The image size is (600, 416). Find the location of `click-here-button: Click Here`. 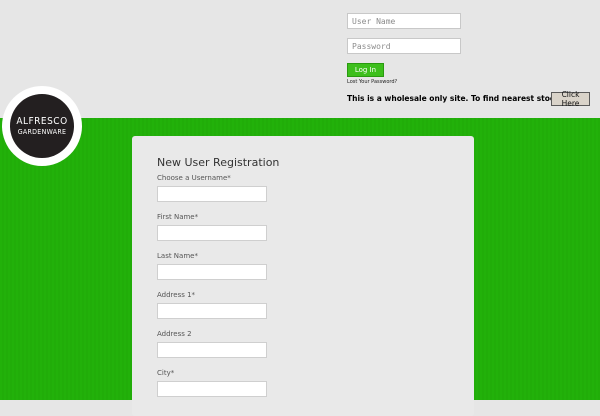

click-here-button: Click Here is located at coordinates (570, 99).